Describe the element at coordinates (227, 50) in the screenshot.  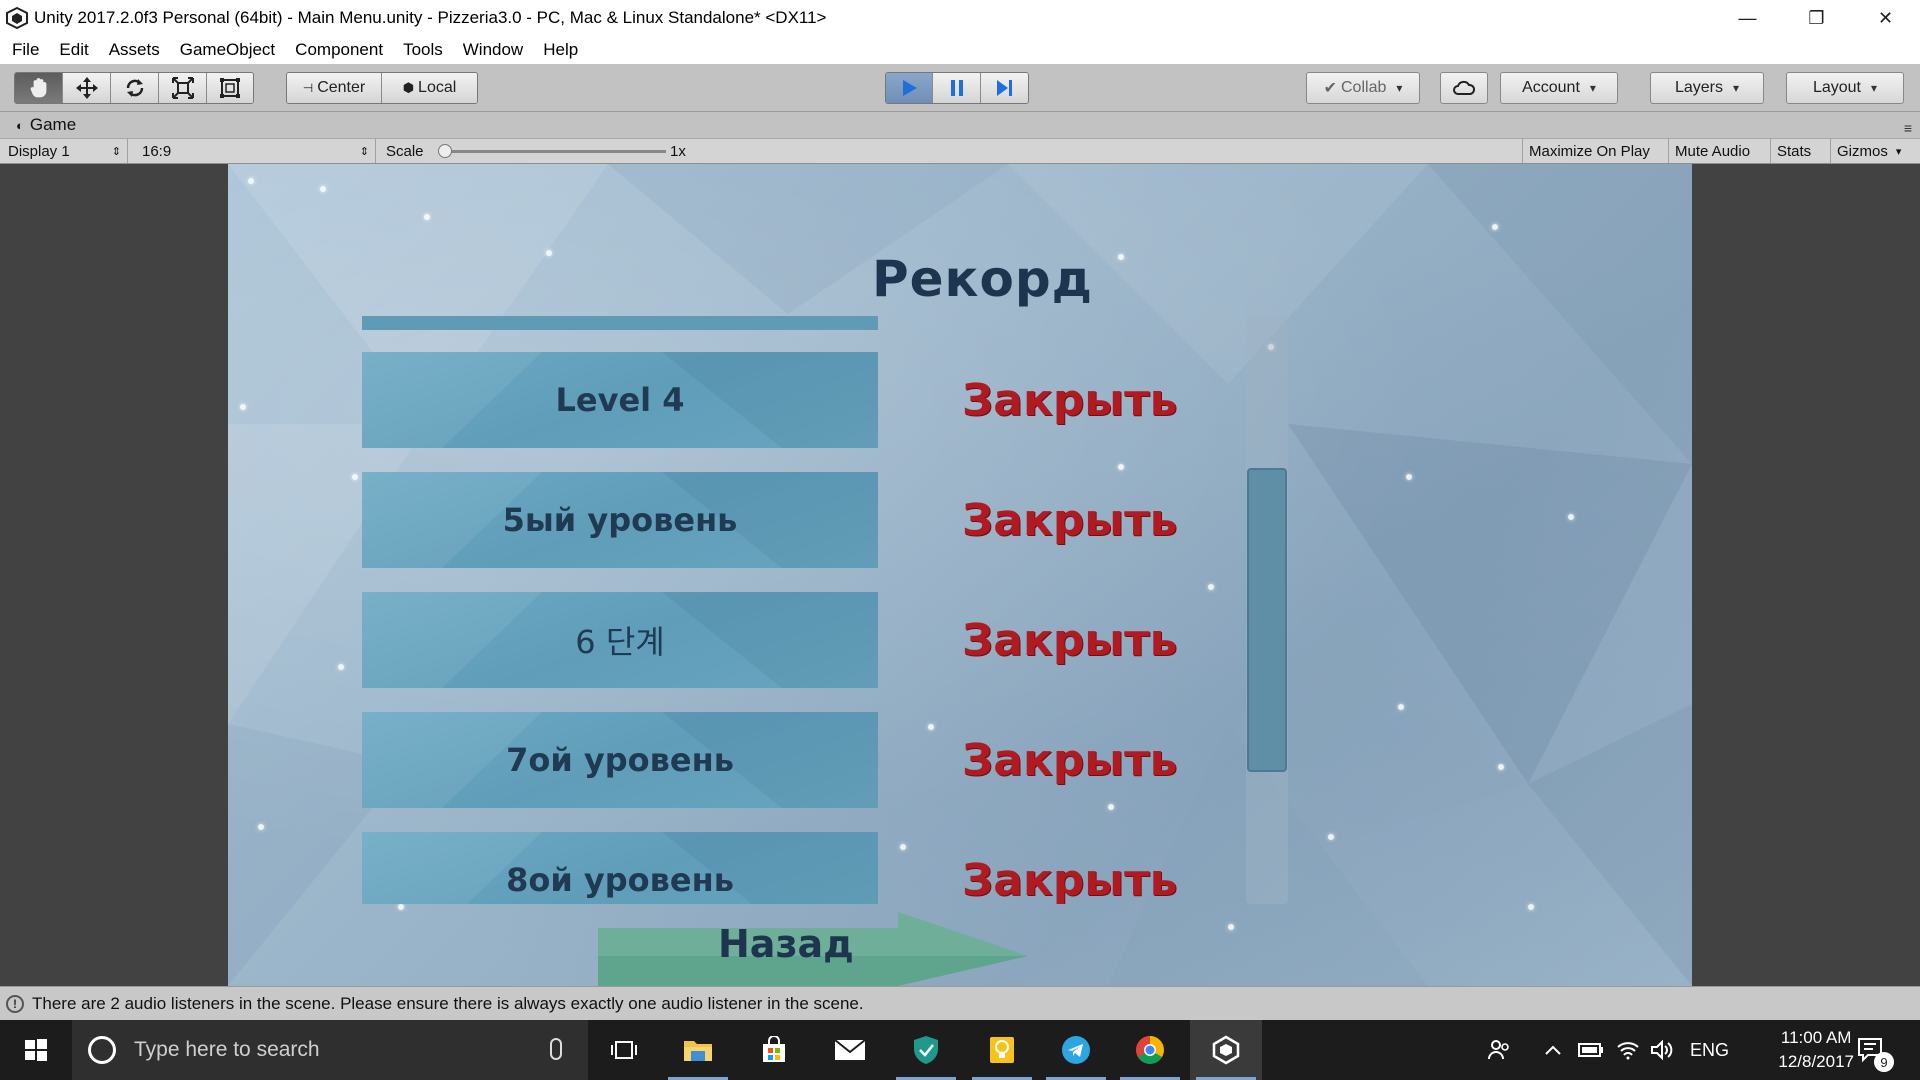
I see `menu-gameobject: GameObject` at that location.